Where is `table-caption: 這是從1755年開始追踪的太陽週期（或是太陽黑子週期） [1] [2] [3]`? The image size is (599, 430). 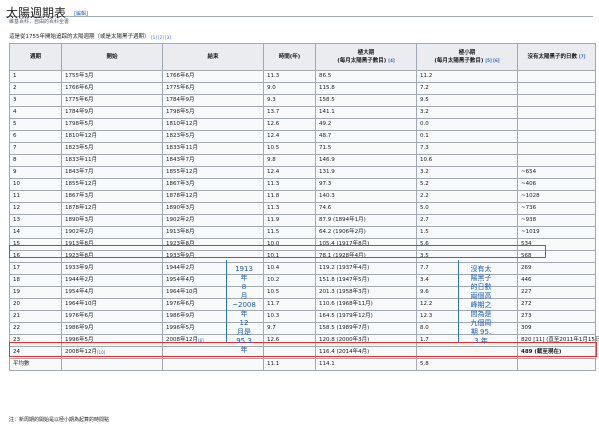
table-caption: 這是從1755年開始追踪的太陽週期（或是太陽黑子週期） [1] [2] [3] is located at coordinates (90, 37).